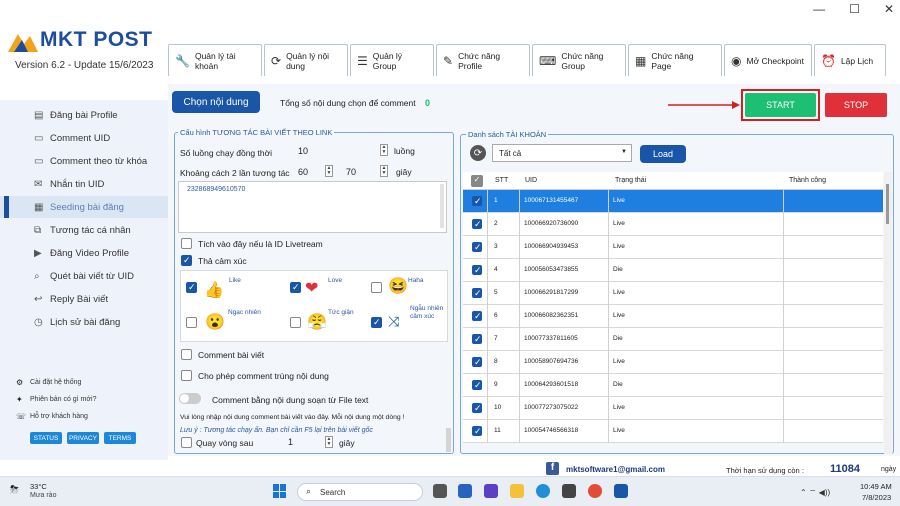  I want to click on support-link: Hỗ trợ khách hàng, so click(59, 416).